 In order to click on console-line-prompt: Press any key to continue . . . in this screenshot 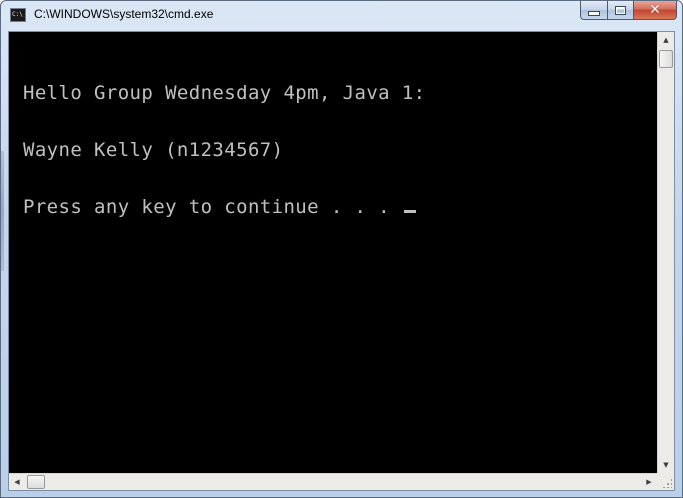, I will do `click(224, 207)`.